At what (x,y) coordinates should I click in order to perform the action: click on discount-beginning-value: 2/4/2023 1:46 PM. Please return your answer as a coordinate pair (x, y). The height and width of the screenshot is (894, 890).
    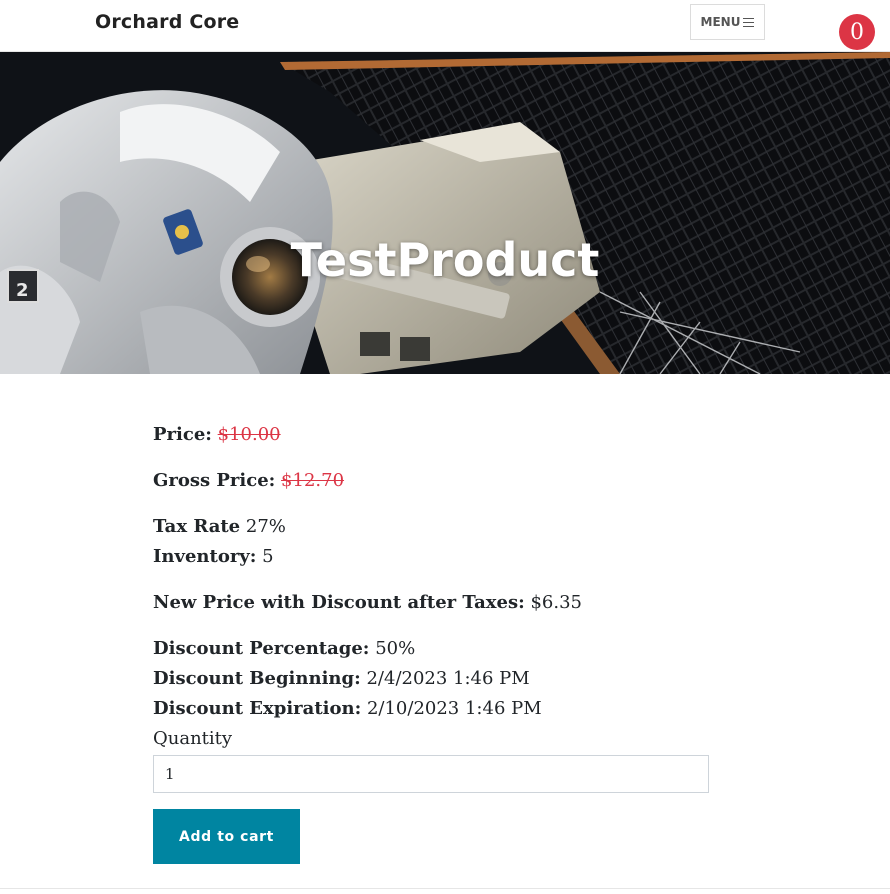
    Looking at the image, I should click on (448, 678).